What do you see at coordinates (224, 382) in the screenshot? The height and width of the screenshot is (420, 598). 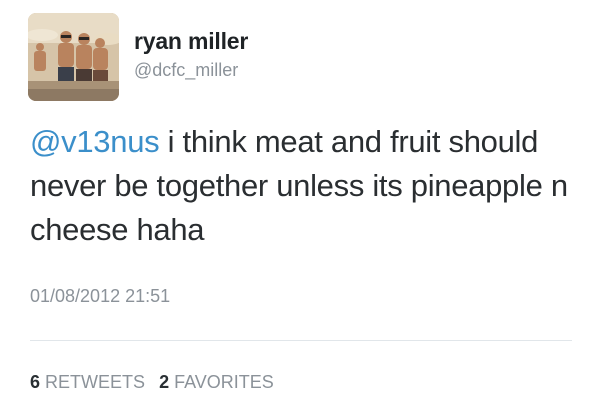 I see `favorites-label: FAVORITES` at bounding box center [224, 382].